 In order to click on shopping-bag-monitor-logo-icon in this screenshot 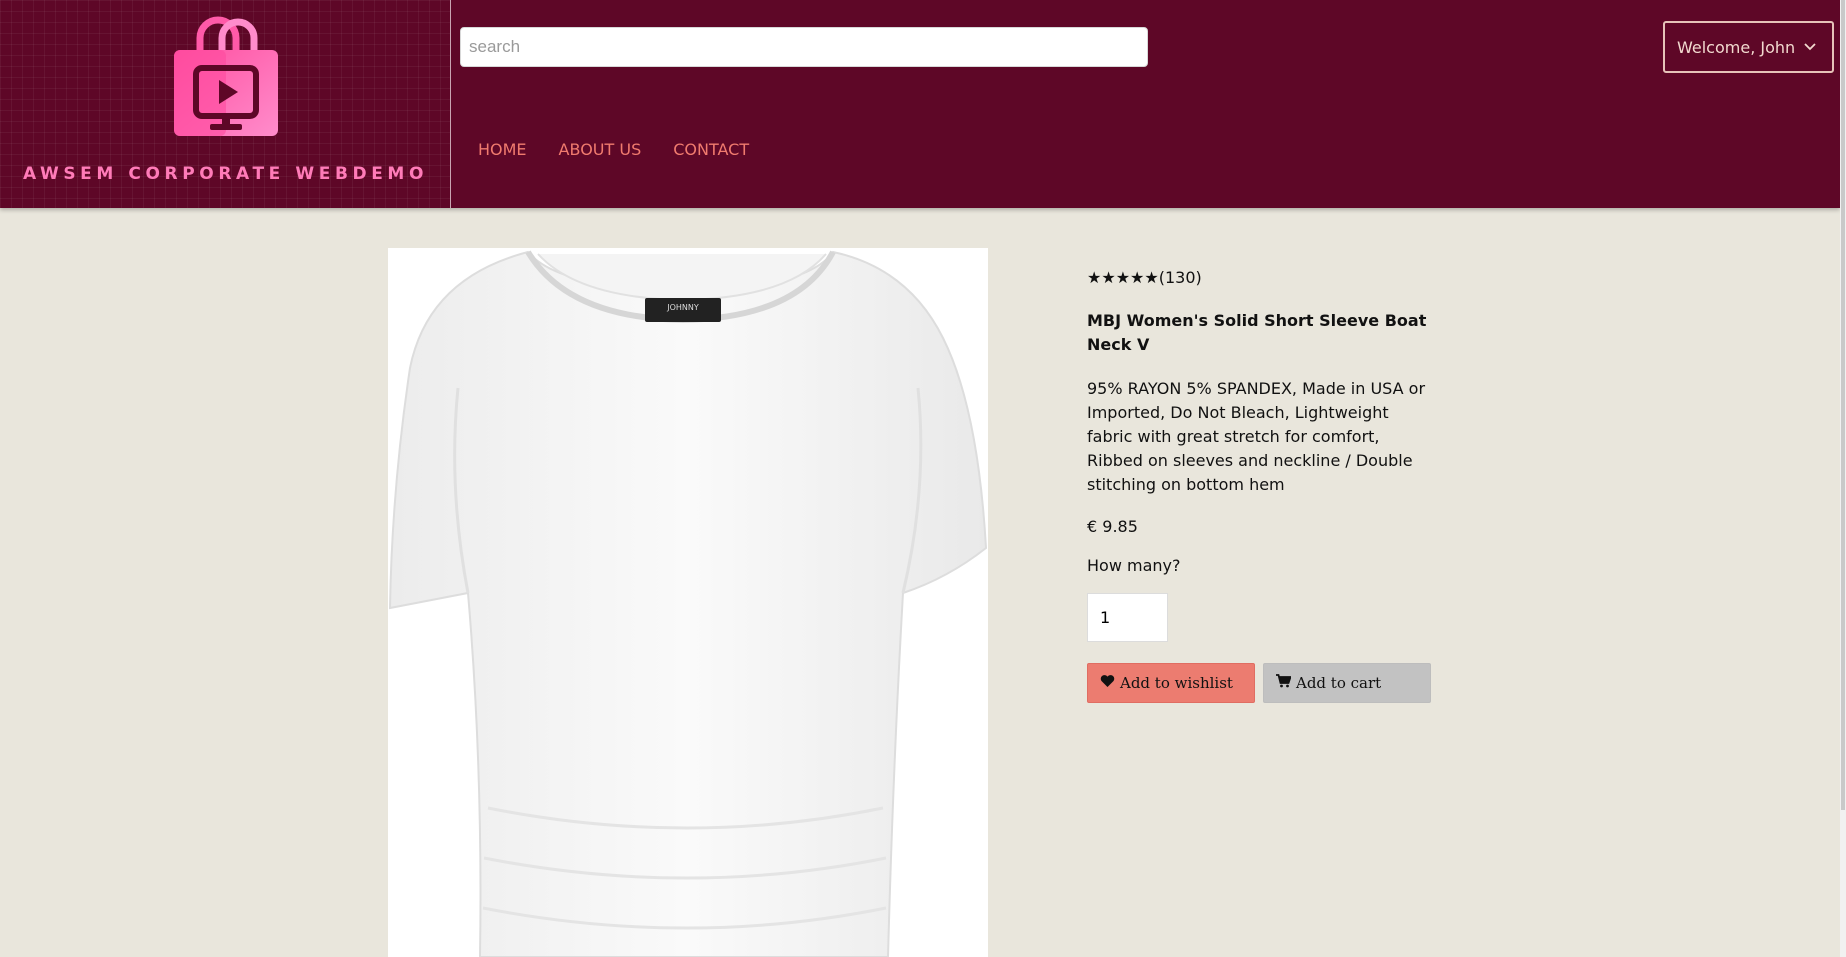, I will do `click(226, 76)`.